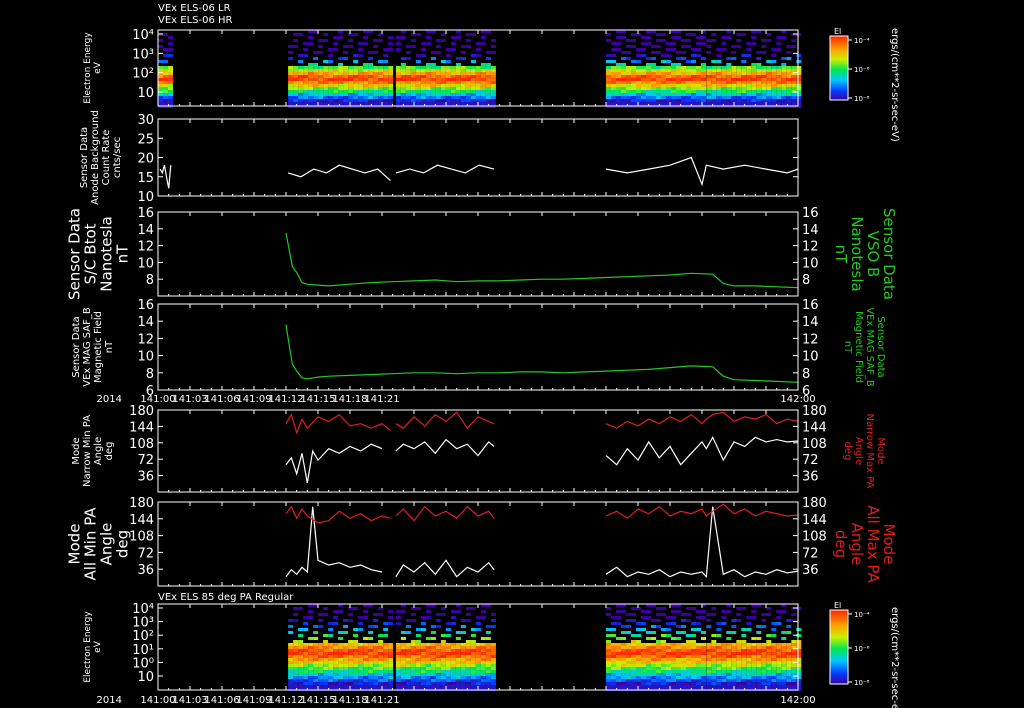  Describe the element at coordinates (862, 683) in the screenshot. I see `colorbar-tick-label: 10⁻⁸` at that location.